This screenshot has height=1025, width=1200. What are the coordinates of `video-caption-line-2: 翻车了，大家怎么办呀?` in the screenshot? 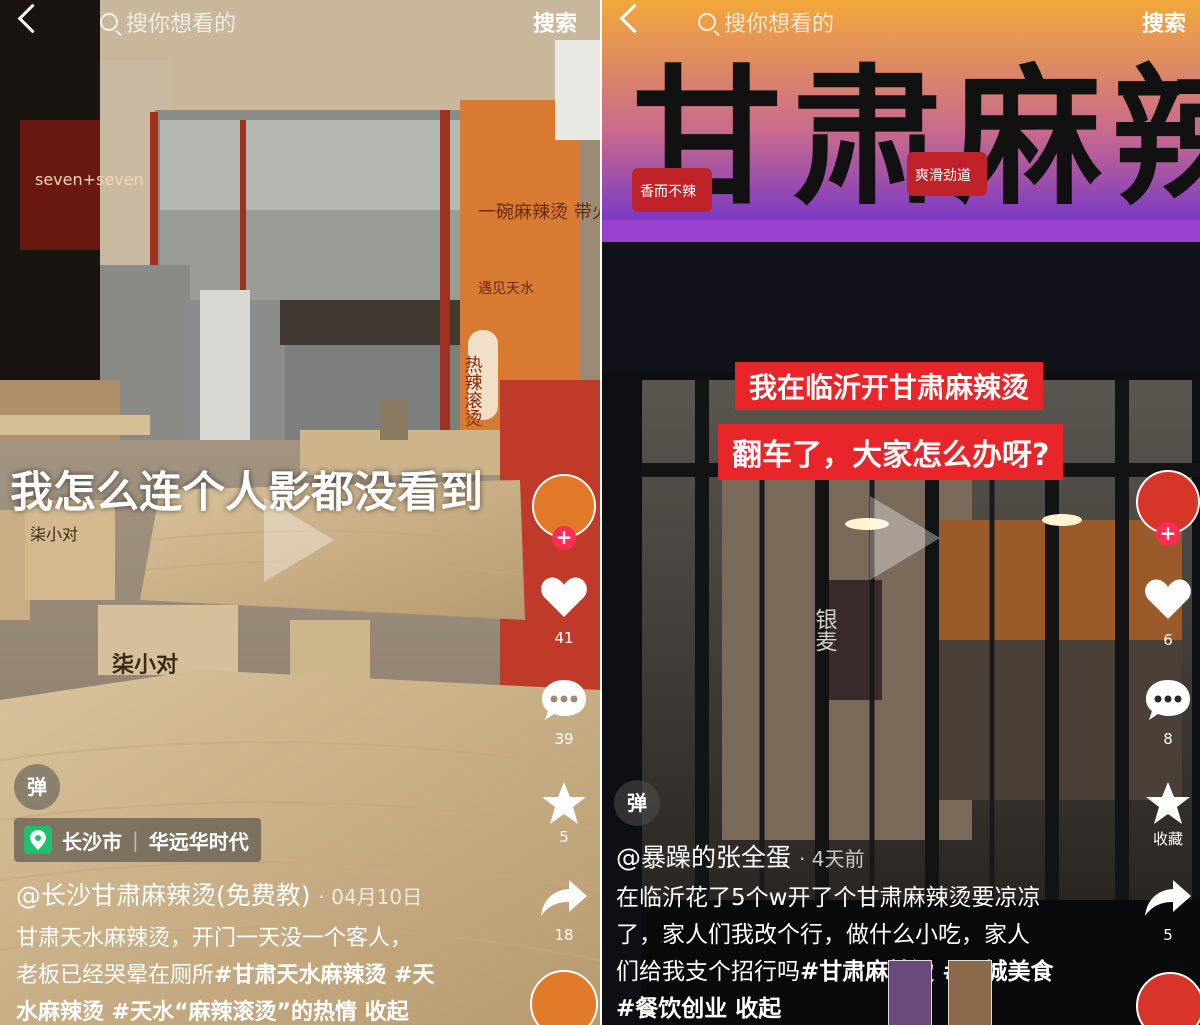 It's located at (891, 452).